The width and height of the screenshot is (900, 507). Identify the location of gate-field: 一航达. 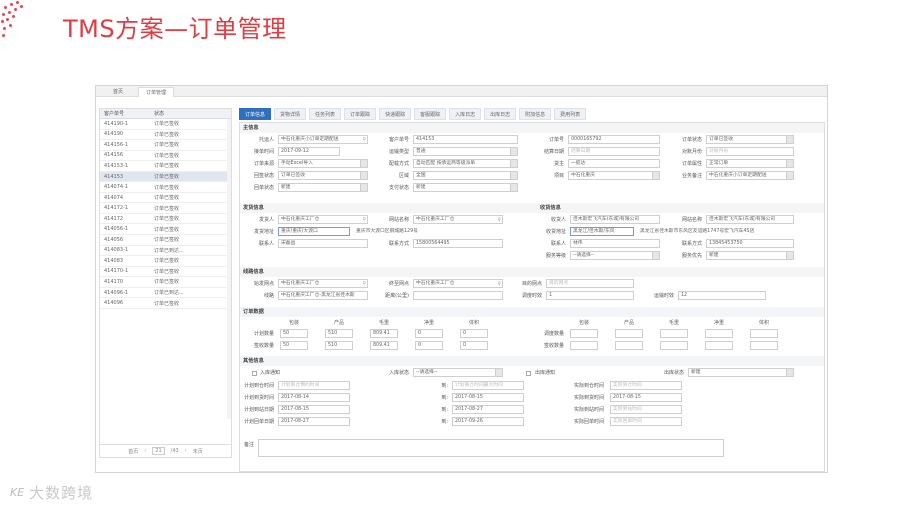
(614, 163).